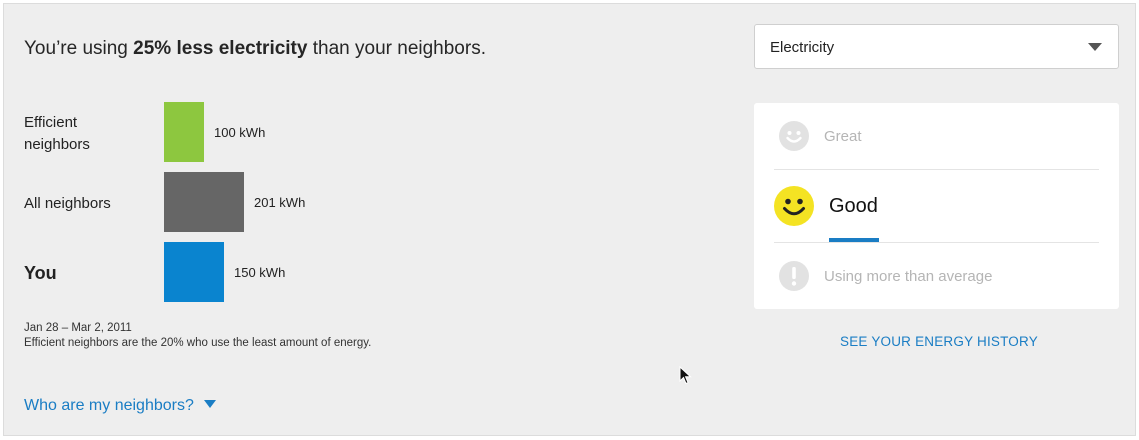 The height and width of the screenshot is (440, 1139). I want to click on rating-good-label: Good, so click(853, 206).